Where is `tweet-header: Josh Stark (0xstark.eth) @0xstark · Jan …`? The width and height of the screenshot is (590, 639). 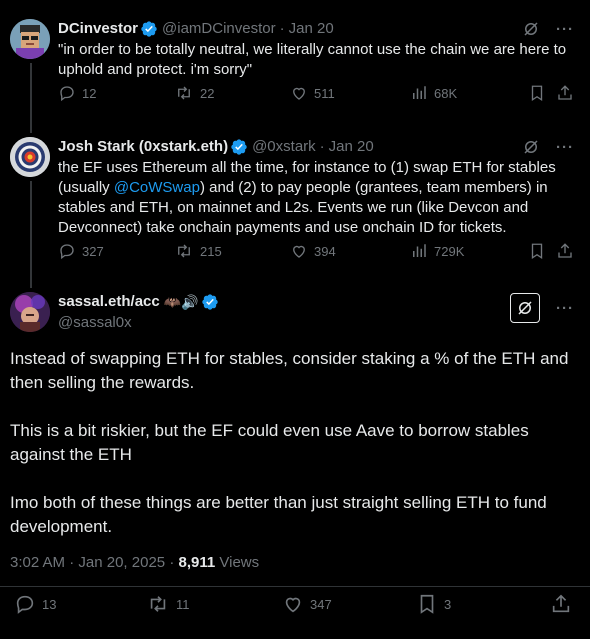 tweet-header: Josh Stark (0xstark.eth) @0xstark · Jan … is located at coordinates (216, 147).